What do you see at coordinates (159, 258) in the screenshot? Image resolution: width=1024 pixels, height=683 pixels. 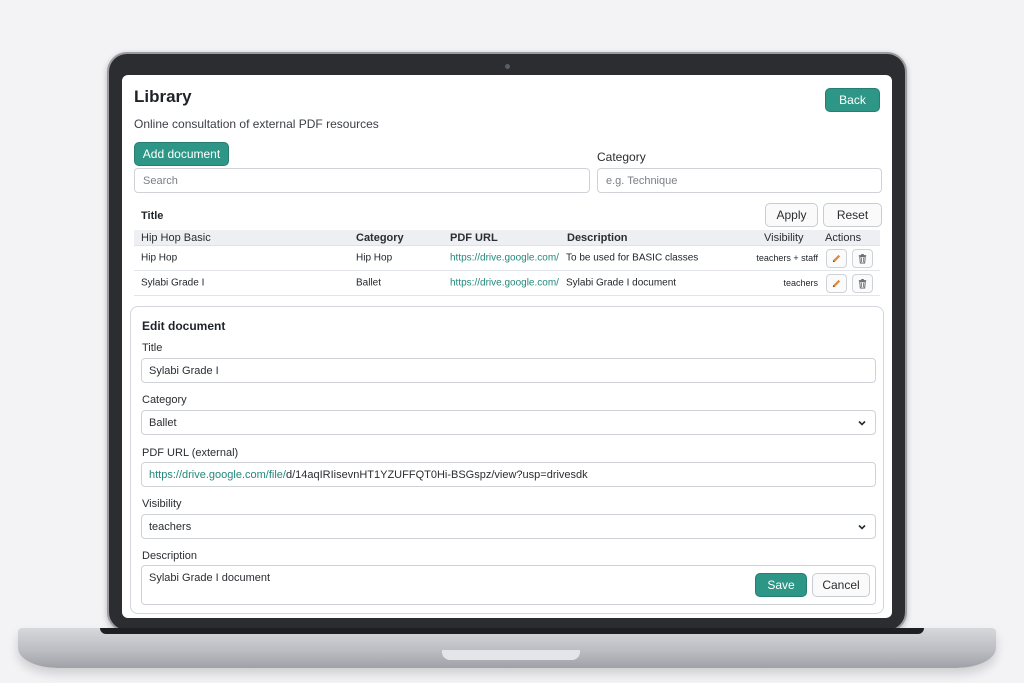 I see `row-title: Hip Hop` at bounding box center [159, 258].